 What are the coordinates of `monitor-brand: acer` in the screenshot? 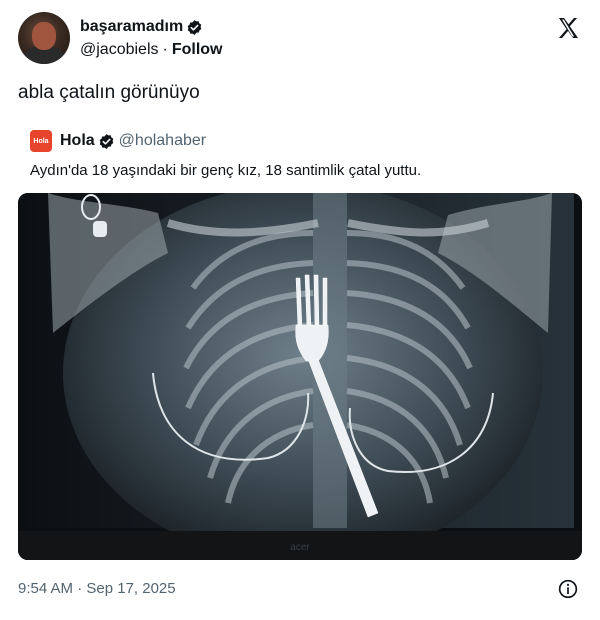 It's located at (300, 547).